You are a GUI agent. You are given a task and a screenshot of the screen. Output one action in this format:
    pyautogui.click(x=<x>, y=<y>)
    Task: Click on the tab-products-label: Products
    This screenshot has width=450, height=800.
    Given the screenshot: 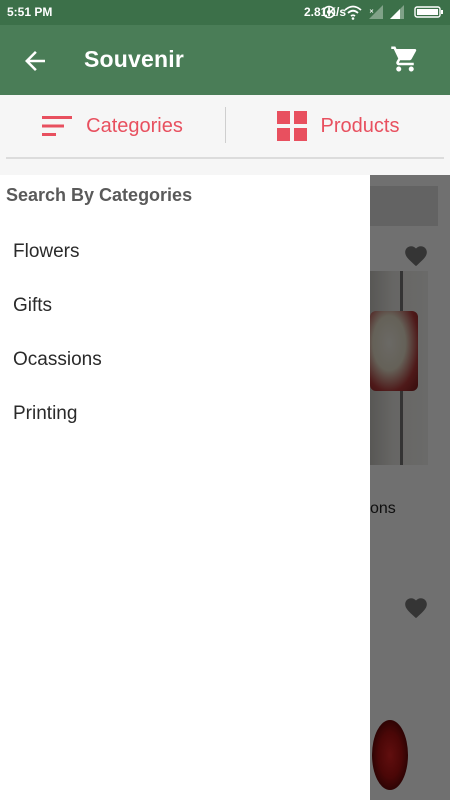 What is the action you would take?
    pyautogui.click(x=360, y=125)
    